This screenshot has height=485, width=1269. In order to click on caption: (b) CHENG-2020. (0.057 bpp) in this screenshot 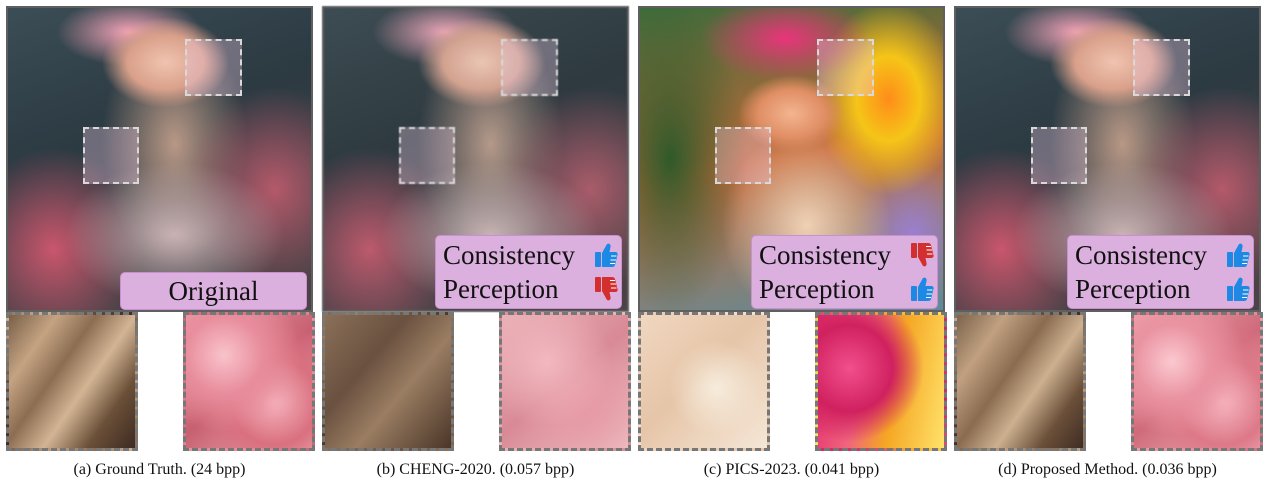, I will do `click(475, 469)`.